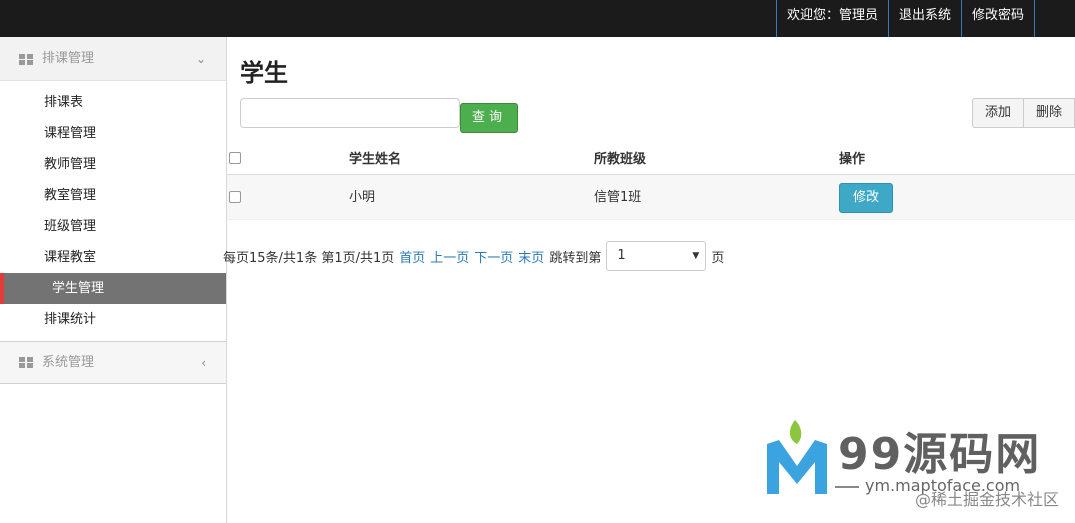  What do you see at coordinates (1049, 113) in the screenshot?
I see `delete-button: 删除` at bounding box center [1049, 113].